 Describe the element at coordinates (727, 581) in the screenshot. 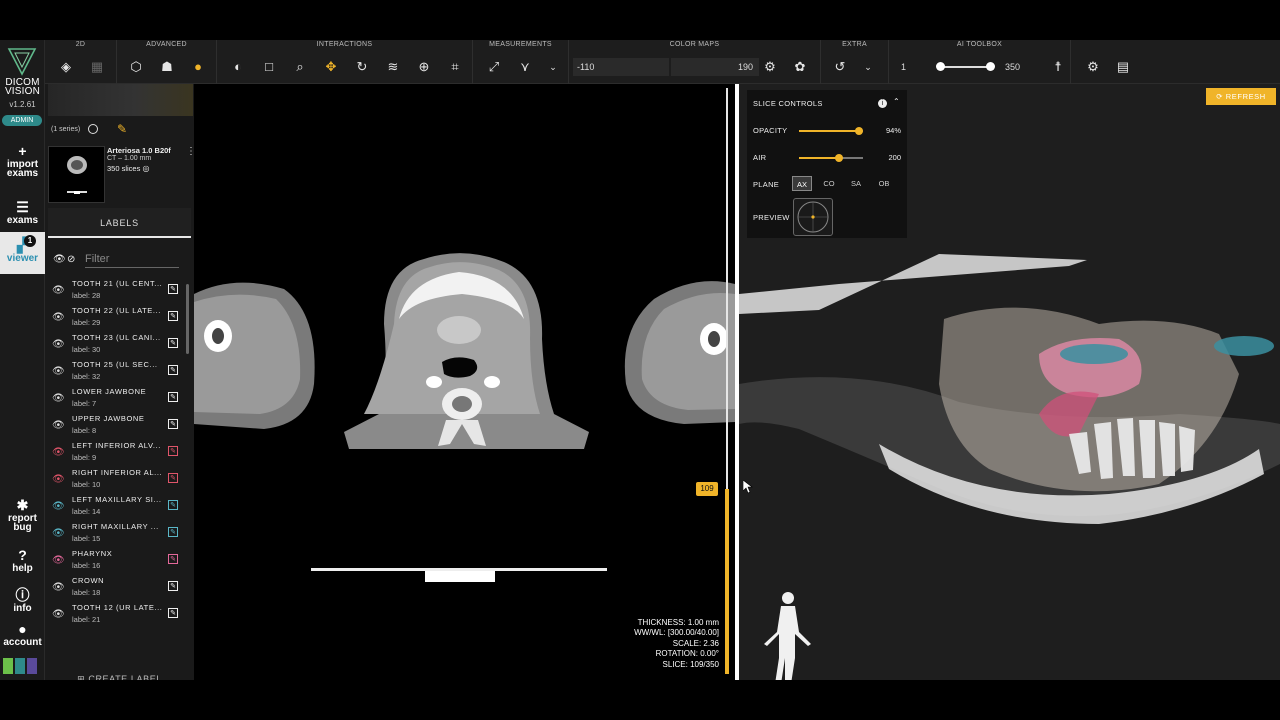

I see `slice-scroll-bar` at that location.